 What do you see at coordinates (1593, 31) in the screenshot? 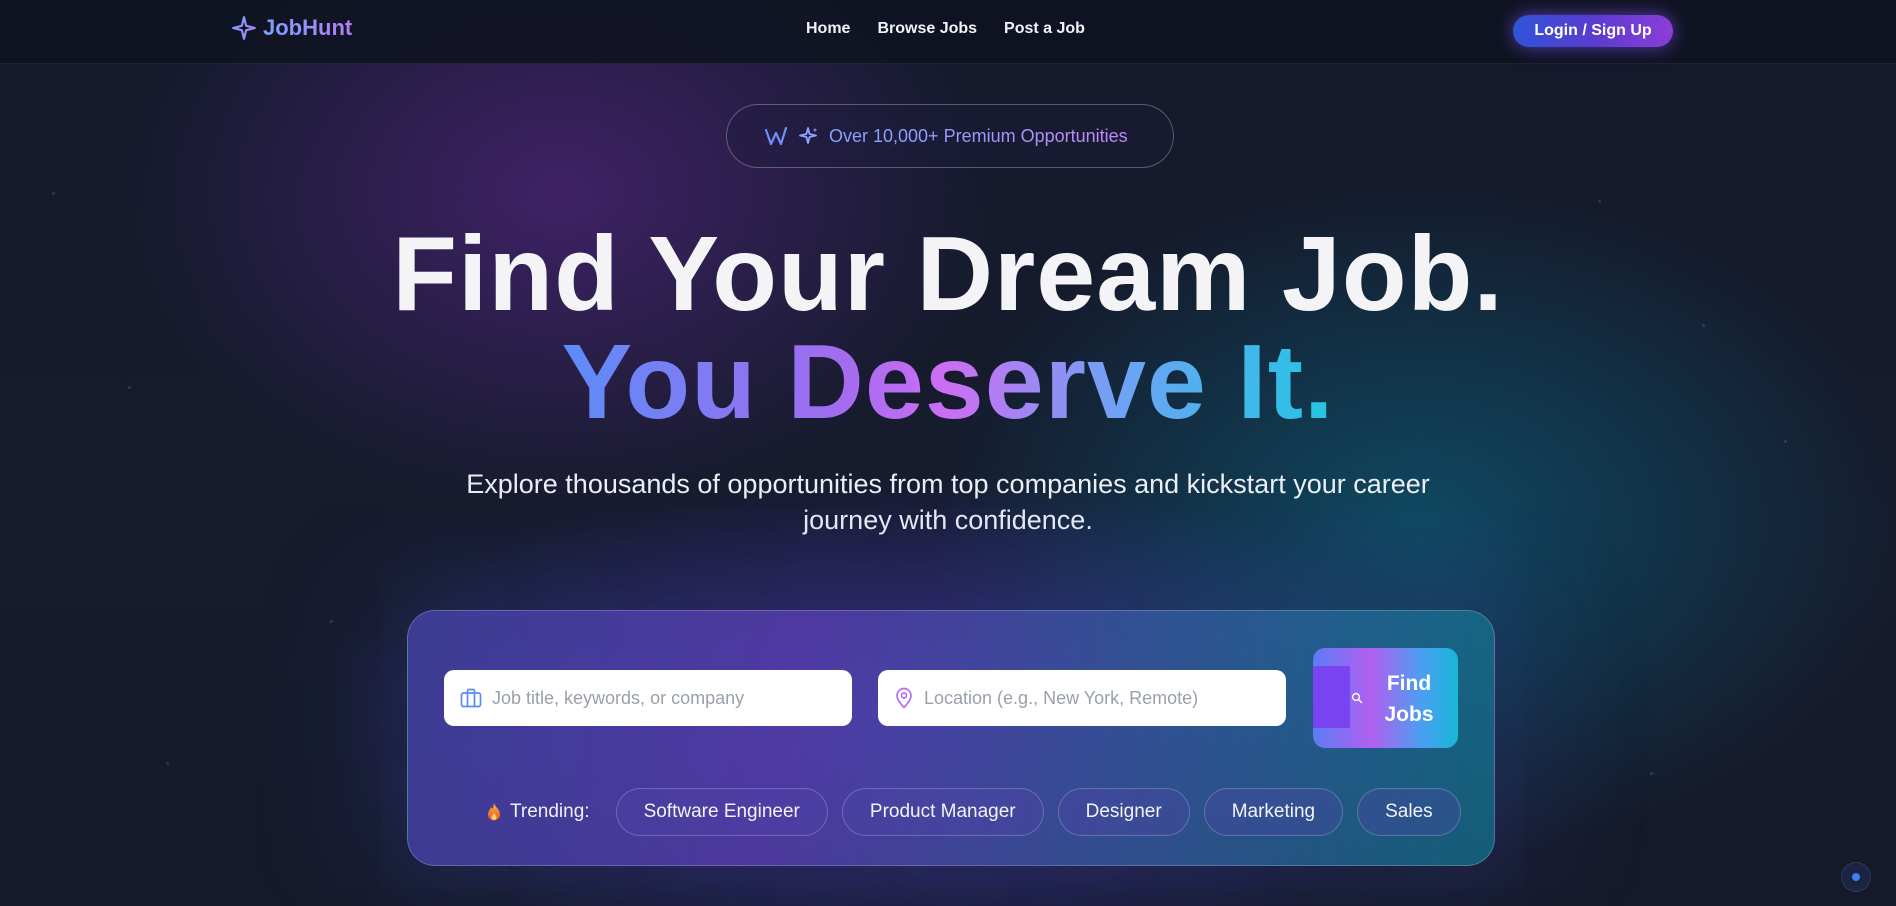
I see `login-signup-button: Login / Sign Up` at bounding box center [1593, 31].